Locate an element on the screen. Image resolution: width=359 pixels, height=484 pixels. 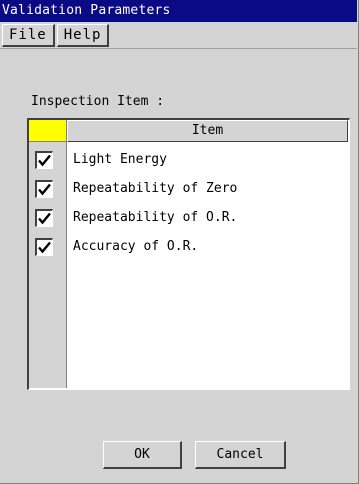
check-column-header is located at coordinates (48, 131).